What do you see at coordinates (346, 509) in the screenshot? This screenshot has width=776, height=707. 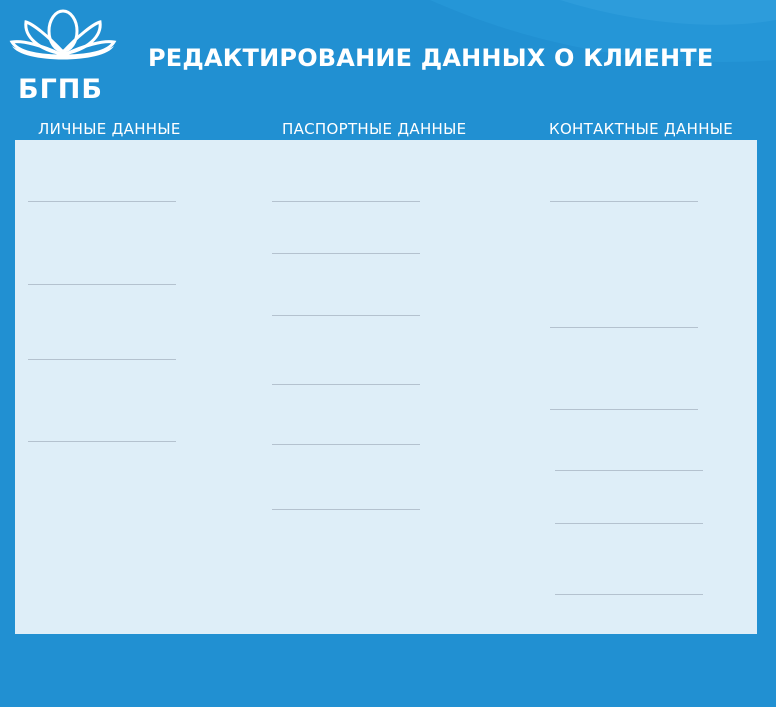 I see `passport-field-6-input-line` at bounding box center [346, 509].